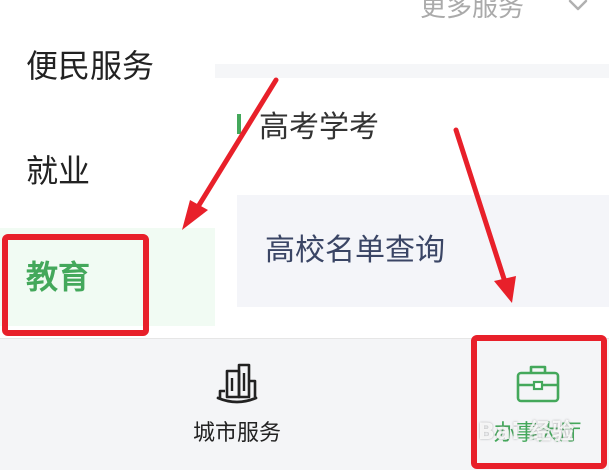 The height and width of the screenshot is (470, 609). Describe the element at coordinates (537, 433) in the screenshot. I see `tab-label: 办事大厅` at that location.